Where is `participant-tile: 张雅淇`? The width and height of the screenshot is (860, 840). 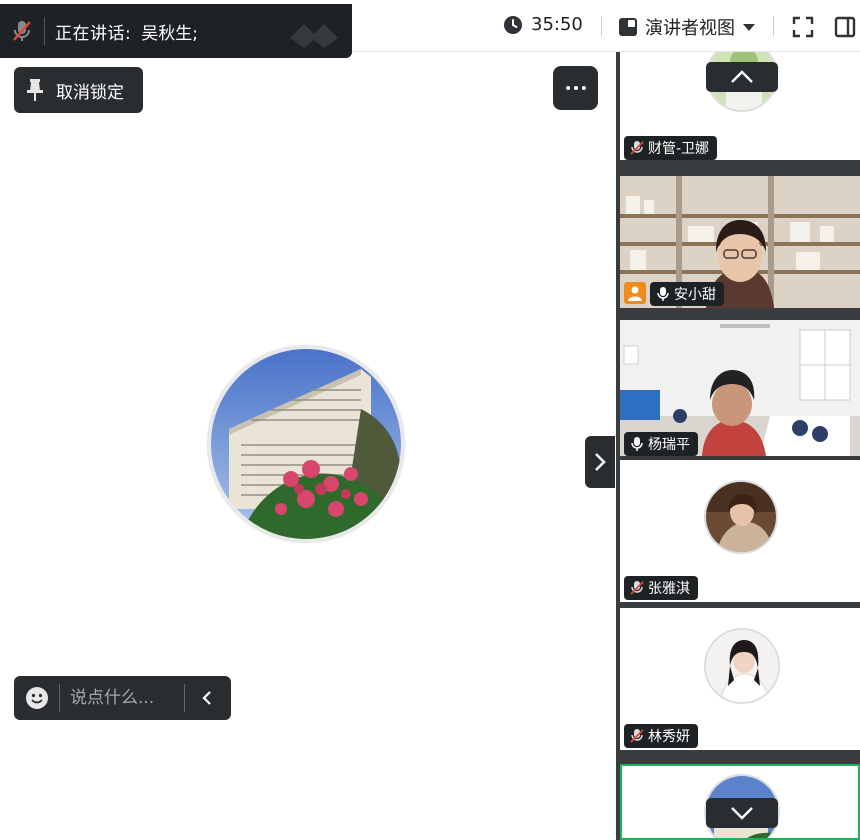 participant-tile: 张雅淇 is located at coordinates (740, 531).